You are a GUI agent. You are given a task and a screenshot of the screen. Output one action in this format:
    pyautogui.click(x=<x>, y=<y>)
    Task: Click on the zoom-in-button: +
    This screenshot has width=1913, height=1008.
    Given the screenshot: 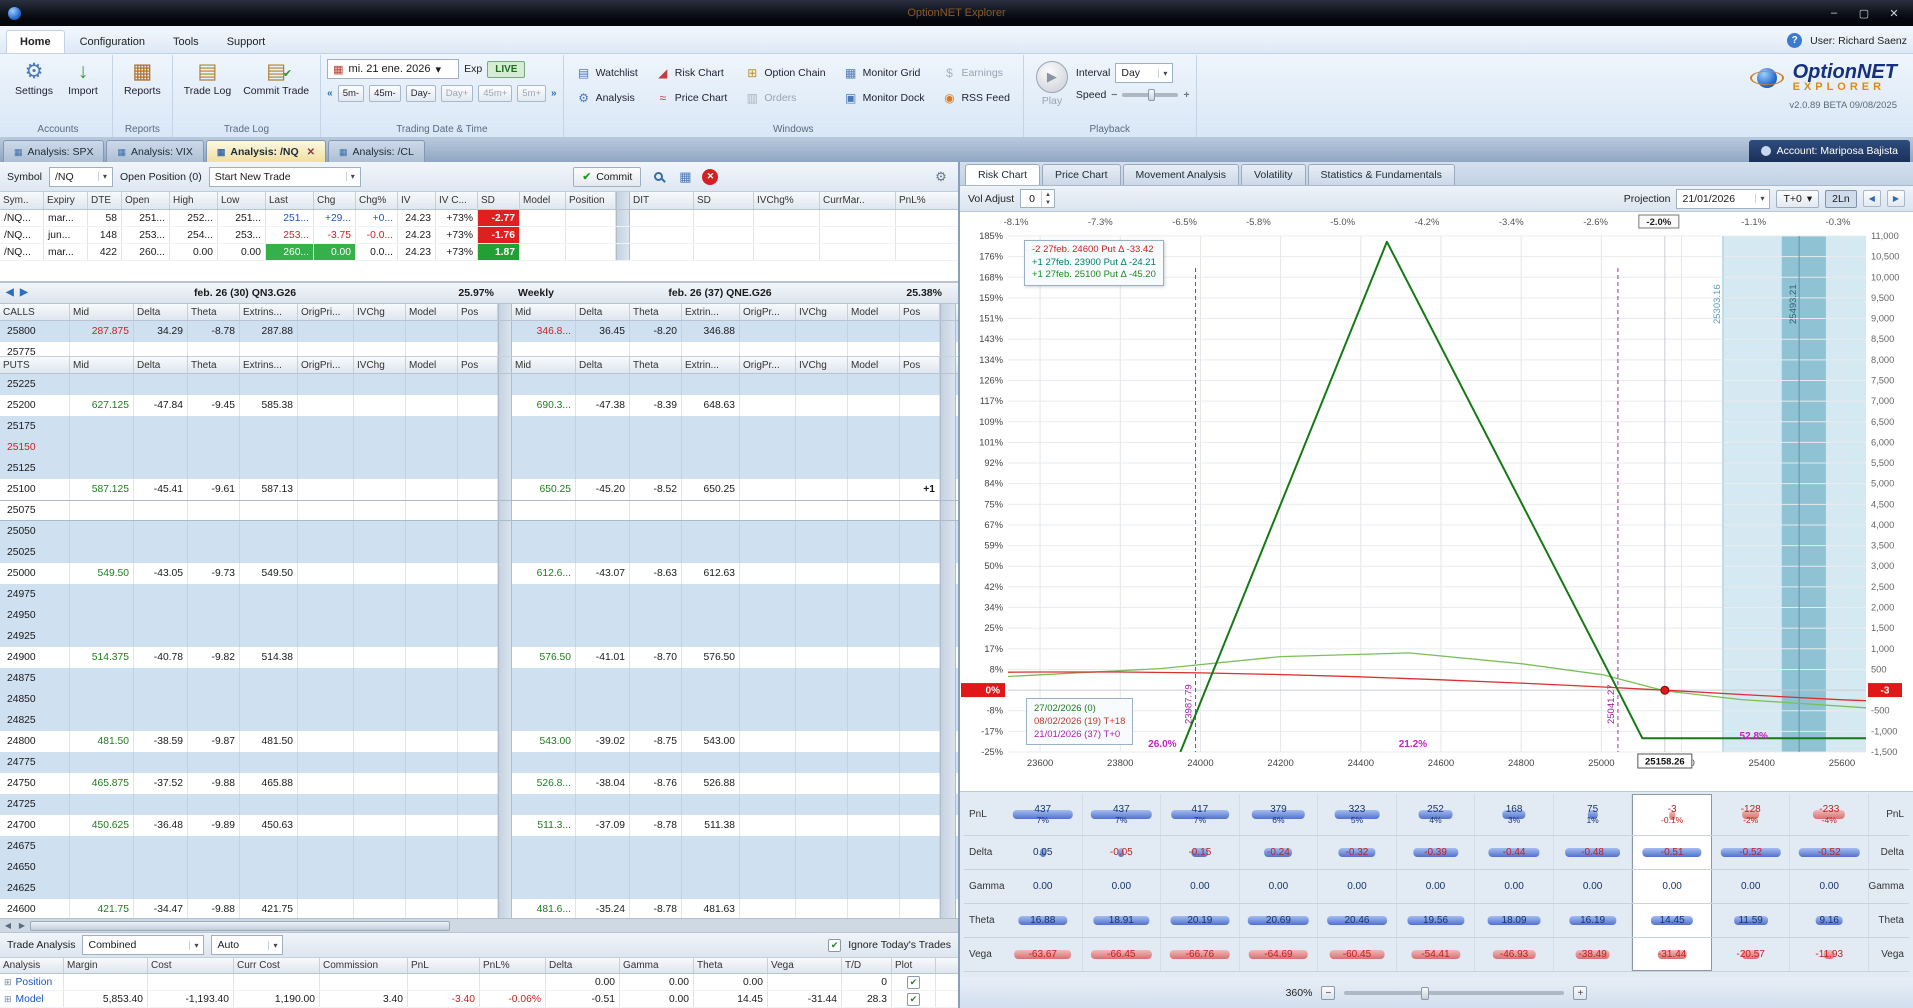 What is the action you would take?
    pyautogui.click(x=1580, y=993)
    